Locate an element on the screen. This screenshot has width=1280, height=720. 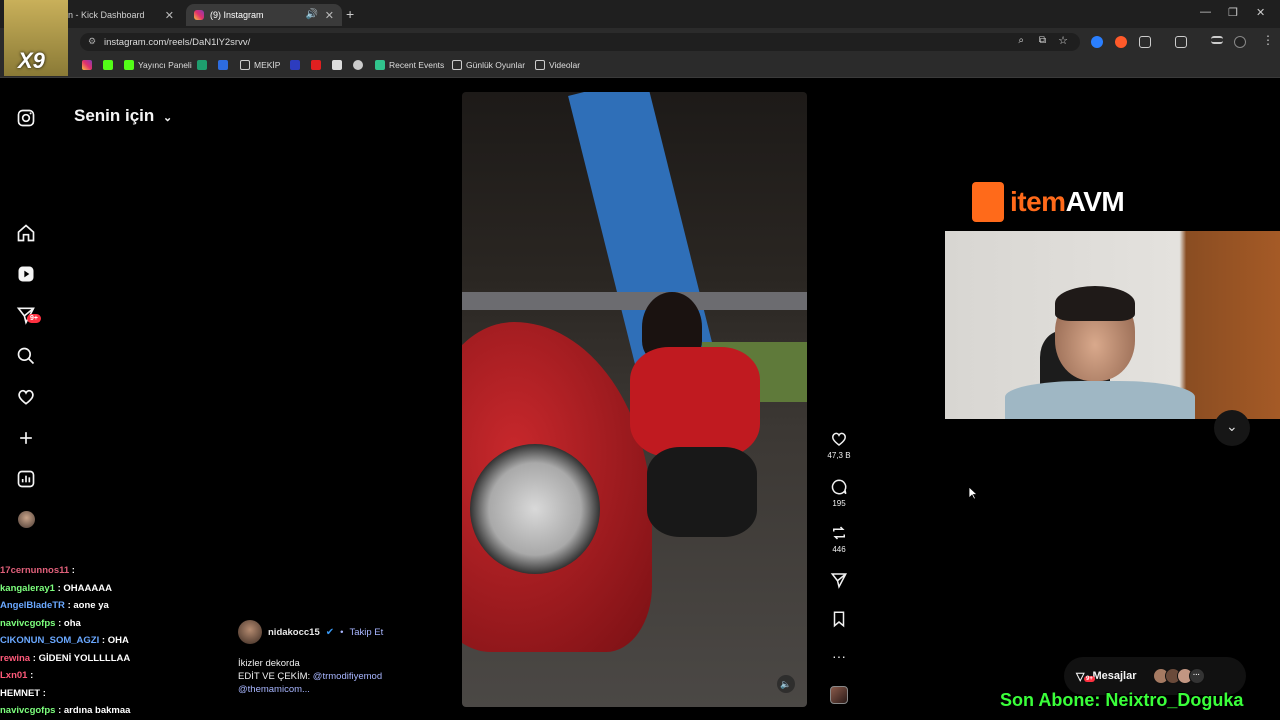
address-bar: ⚙ instagram.com/reels/DaN1lY2srvv/ ⌕ ⧉ ☆ is located at coordinates (580, 42).